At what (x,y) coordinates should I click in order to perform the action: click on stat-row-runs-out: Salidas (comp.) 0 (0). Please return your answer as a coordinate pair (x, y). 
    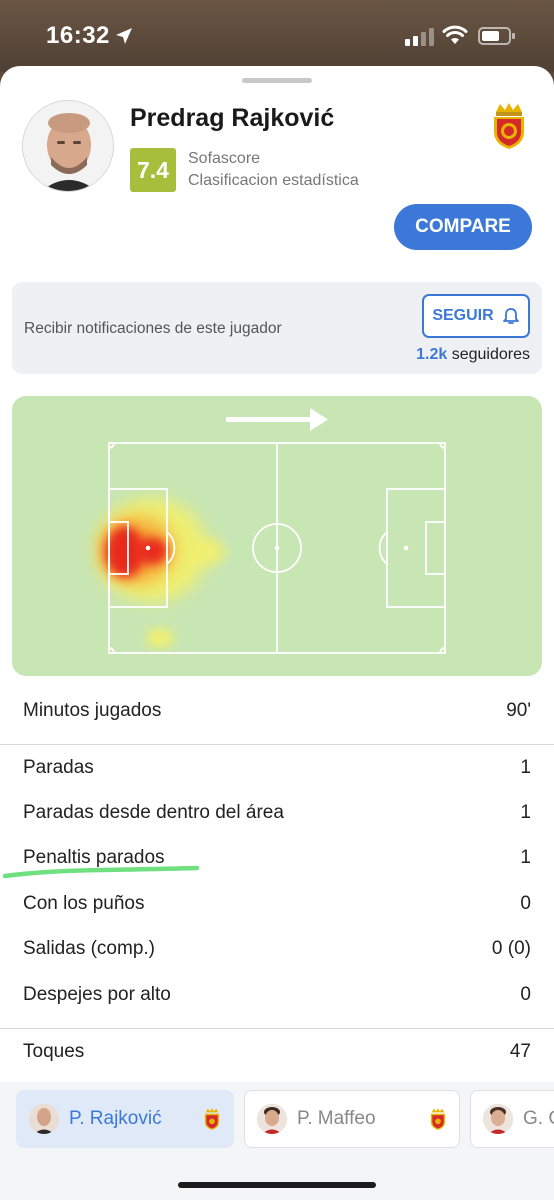
    Looking at the image, I should click on (277, 949).